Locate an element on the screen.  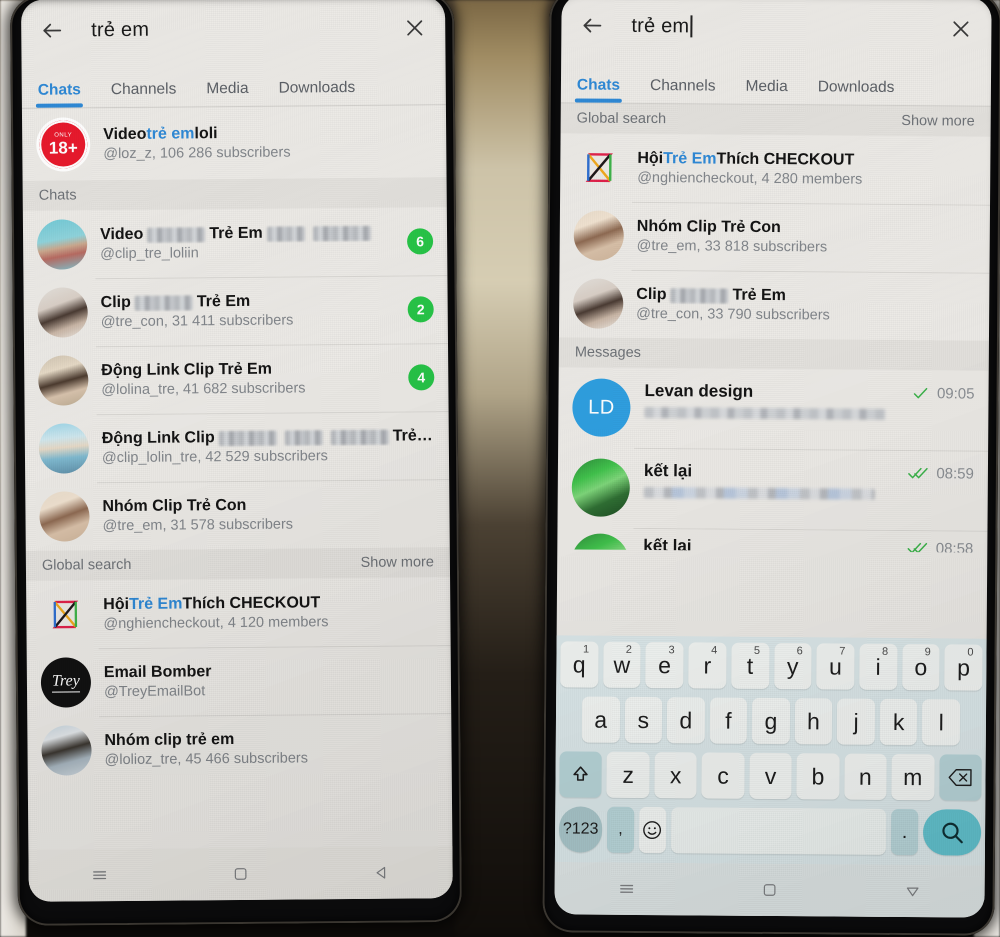
key-l: l is located at coordinates (941, 722).